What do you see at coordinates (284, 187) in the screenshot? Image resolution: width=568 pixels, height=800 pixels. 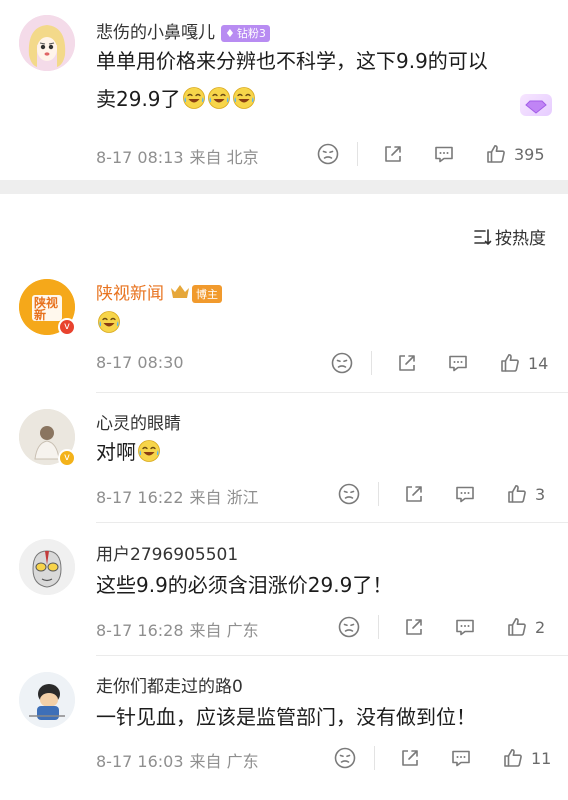 I see `section-divider` at bounding box center [284, 187].